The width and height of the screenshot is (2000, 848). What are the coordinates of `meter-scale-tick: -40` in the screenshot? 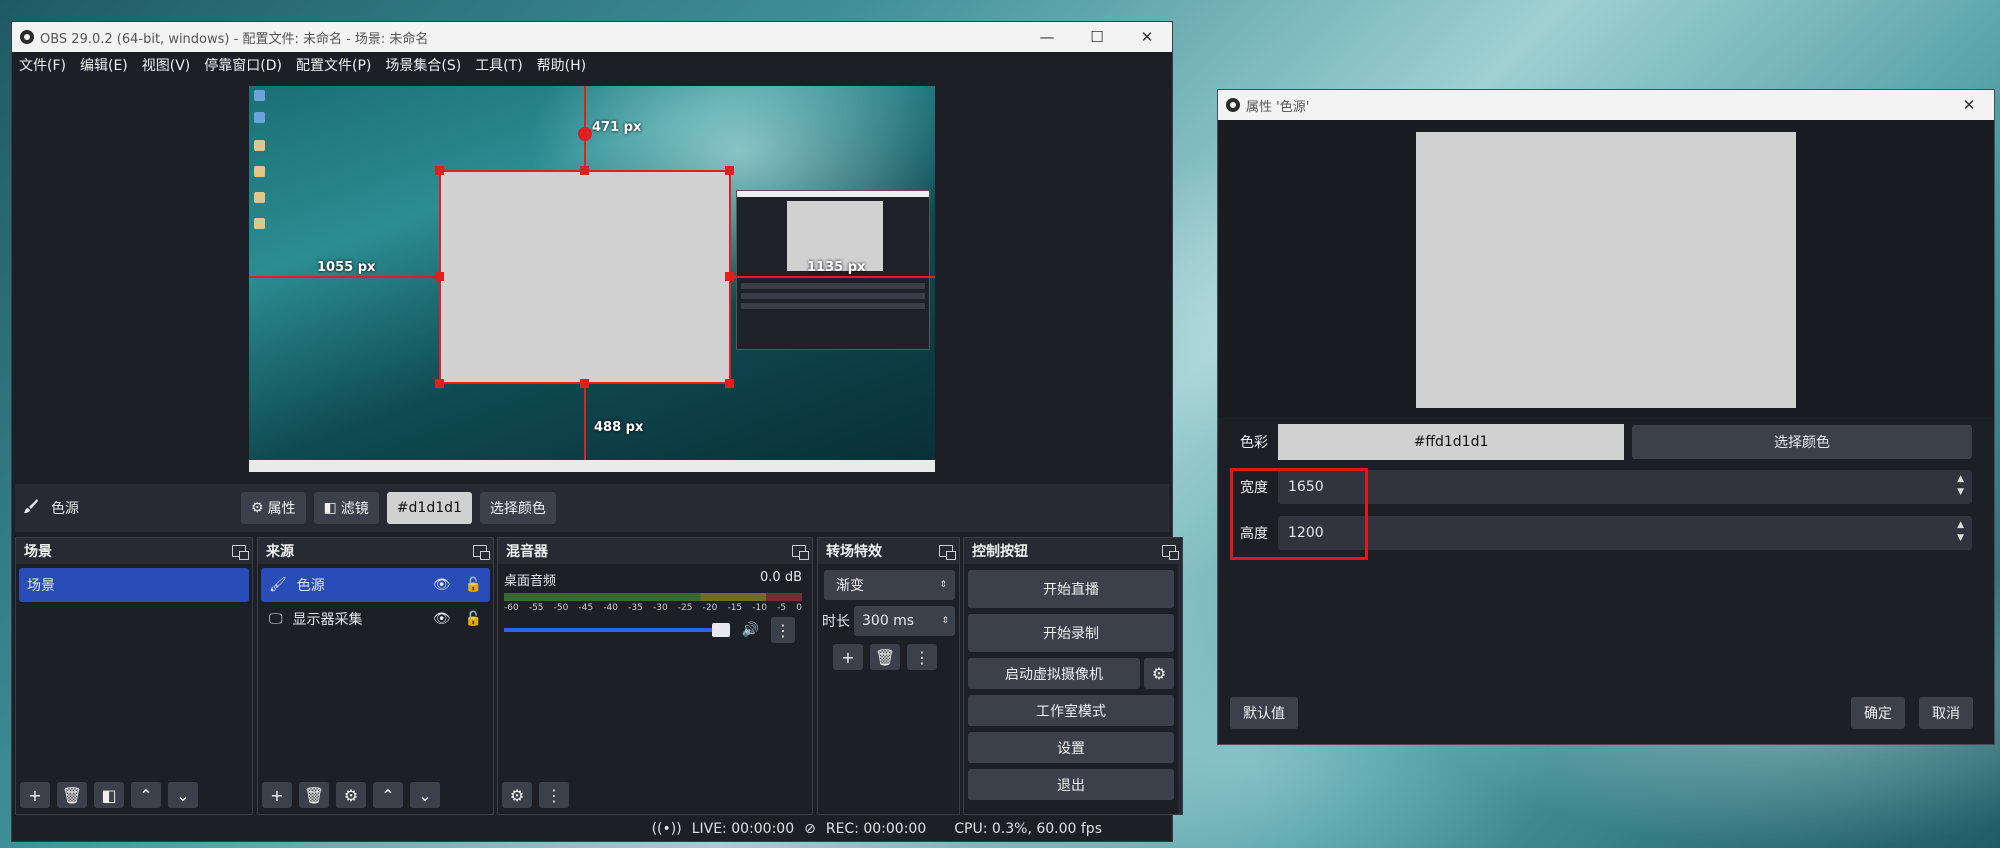 It's located at (611, 608).